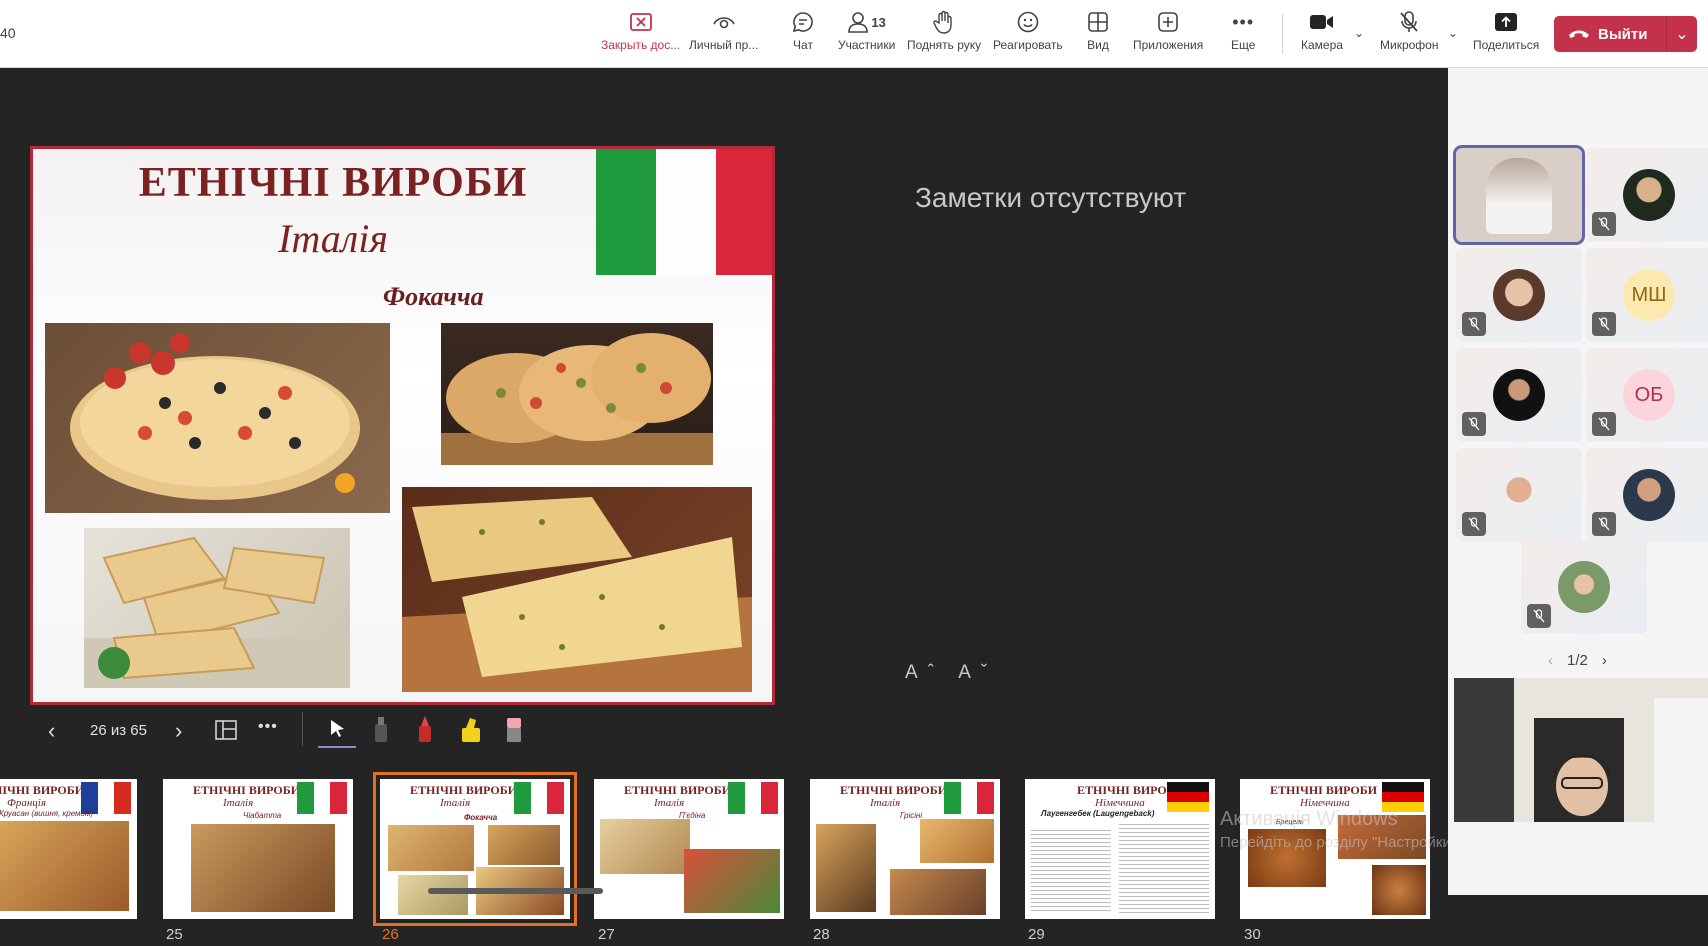 This screenshot has width=1708, height=946. I want to click on thumb-number: 28, so click(821, 934).